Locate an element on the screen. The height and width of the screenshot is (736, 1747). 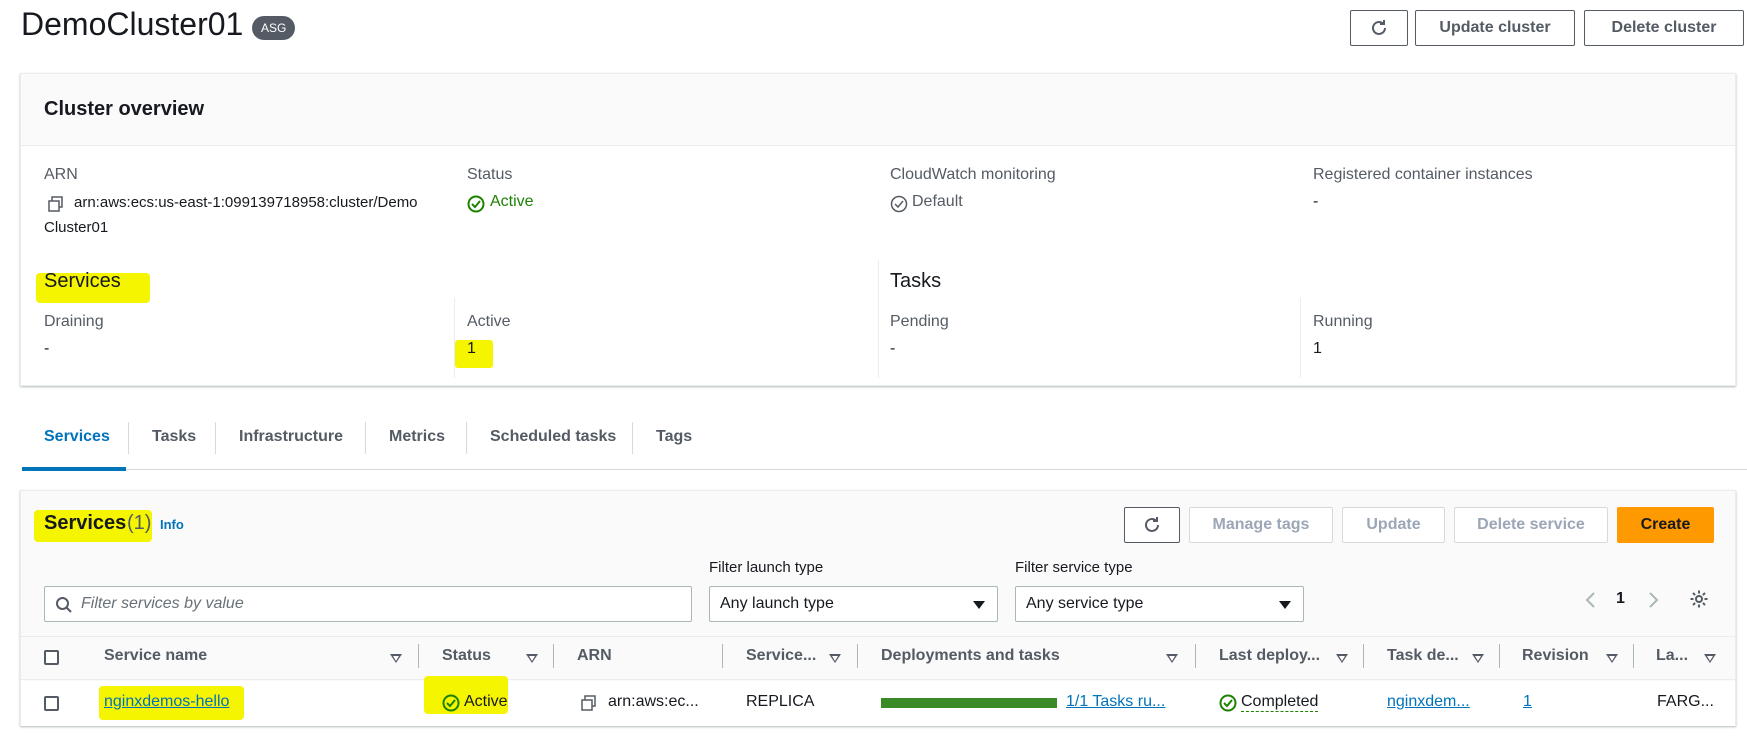
search-placeholder: Filter services by value is located at coordinates (162, 603).